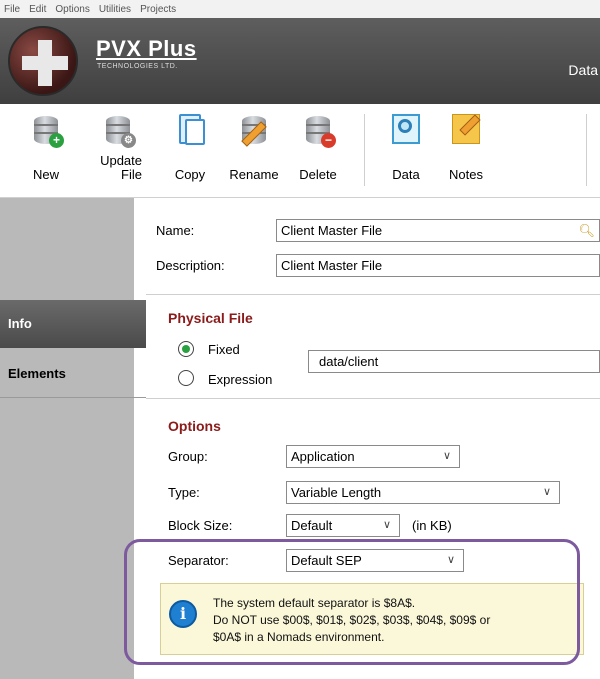  Describe the element at coordinates (137, 66) in the screenshot. I see `brand-subtitle: TECHNOLOGIES LTD.` at that location.